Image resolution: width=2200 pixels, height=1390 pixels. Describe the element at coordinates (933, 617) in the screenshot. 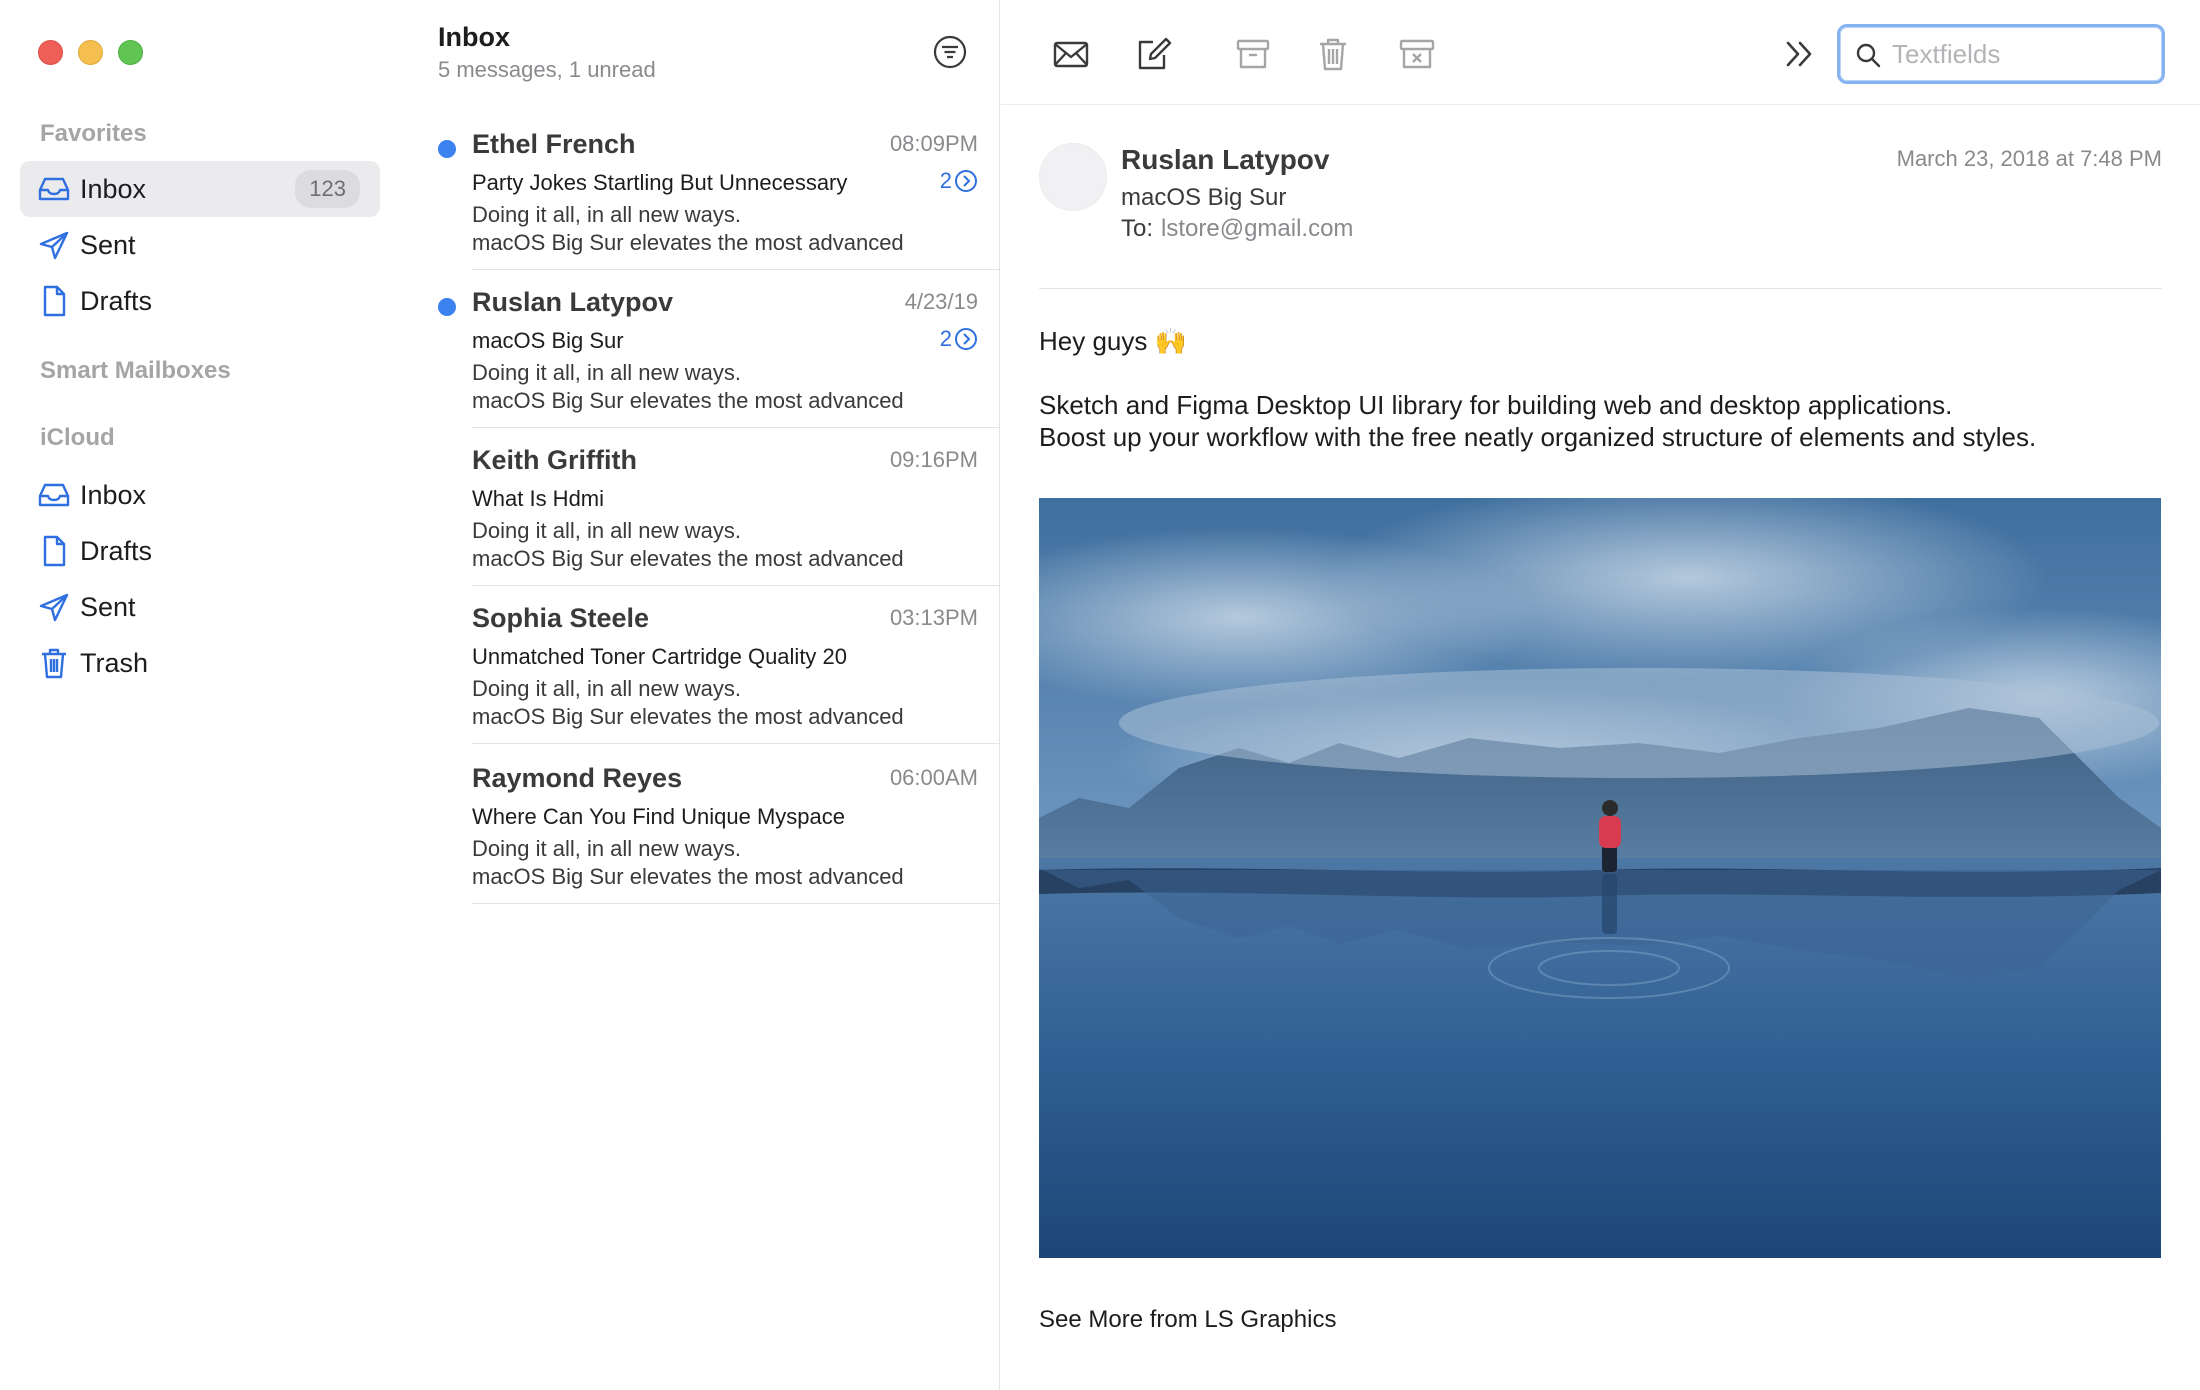

I see `message-time: 03:13PM` at that location.